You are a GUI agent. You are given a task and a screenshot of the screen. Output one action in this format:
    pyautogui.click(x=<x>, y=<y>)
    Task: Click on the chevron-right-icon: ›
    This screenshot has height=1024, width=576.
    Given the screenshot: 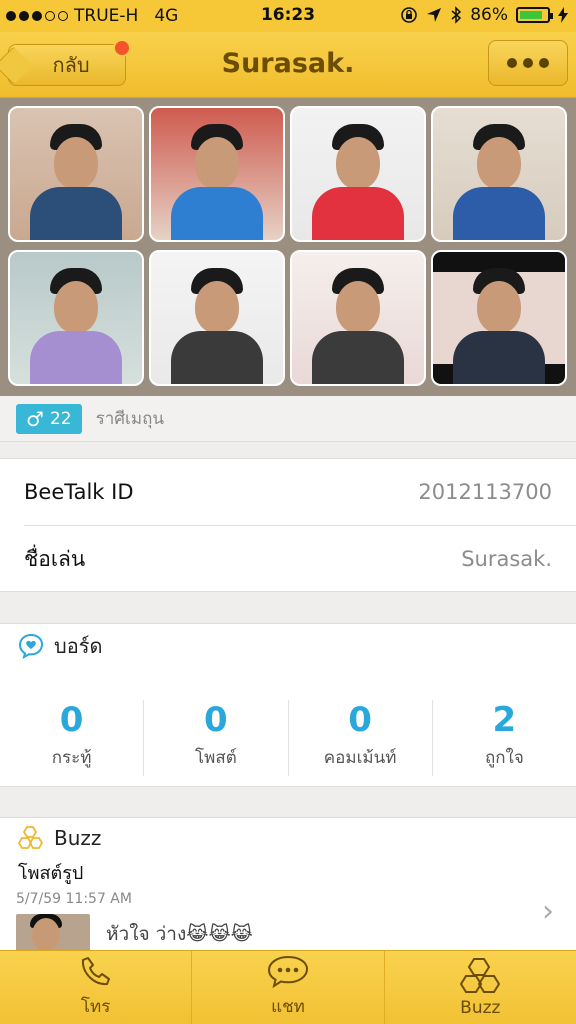 What is the action you would take?
    pyautogui.click(x=548, y=911)
    